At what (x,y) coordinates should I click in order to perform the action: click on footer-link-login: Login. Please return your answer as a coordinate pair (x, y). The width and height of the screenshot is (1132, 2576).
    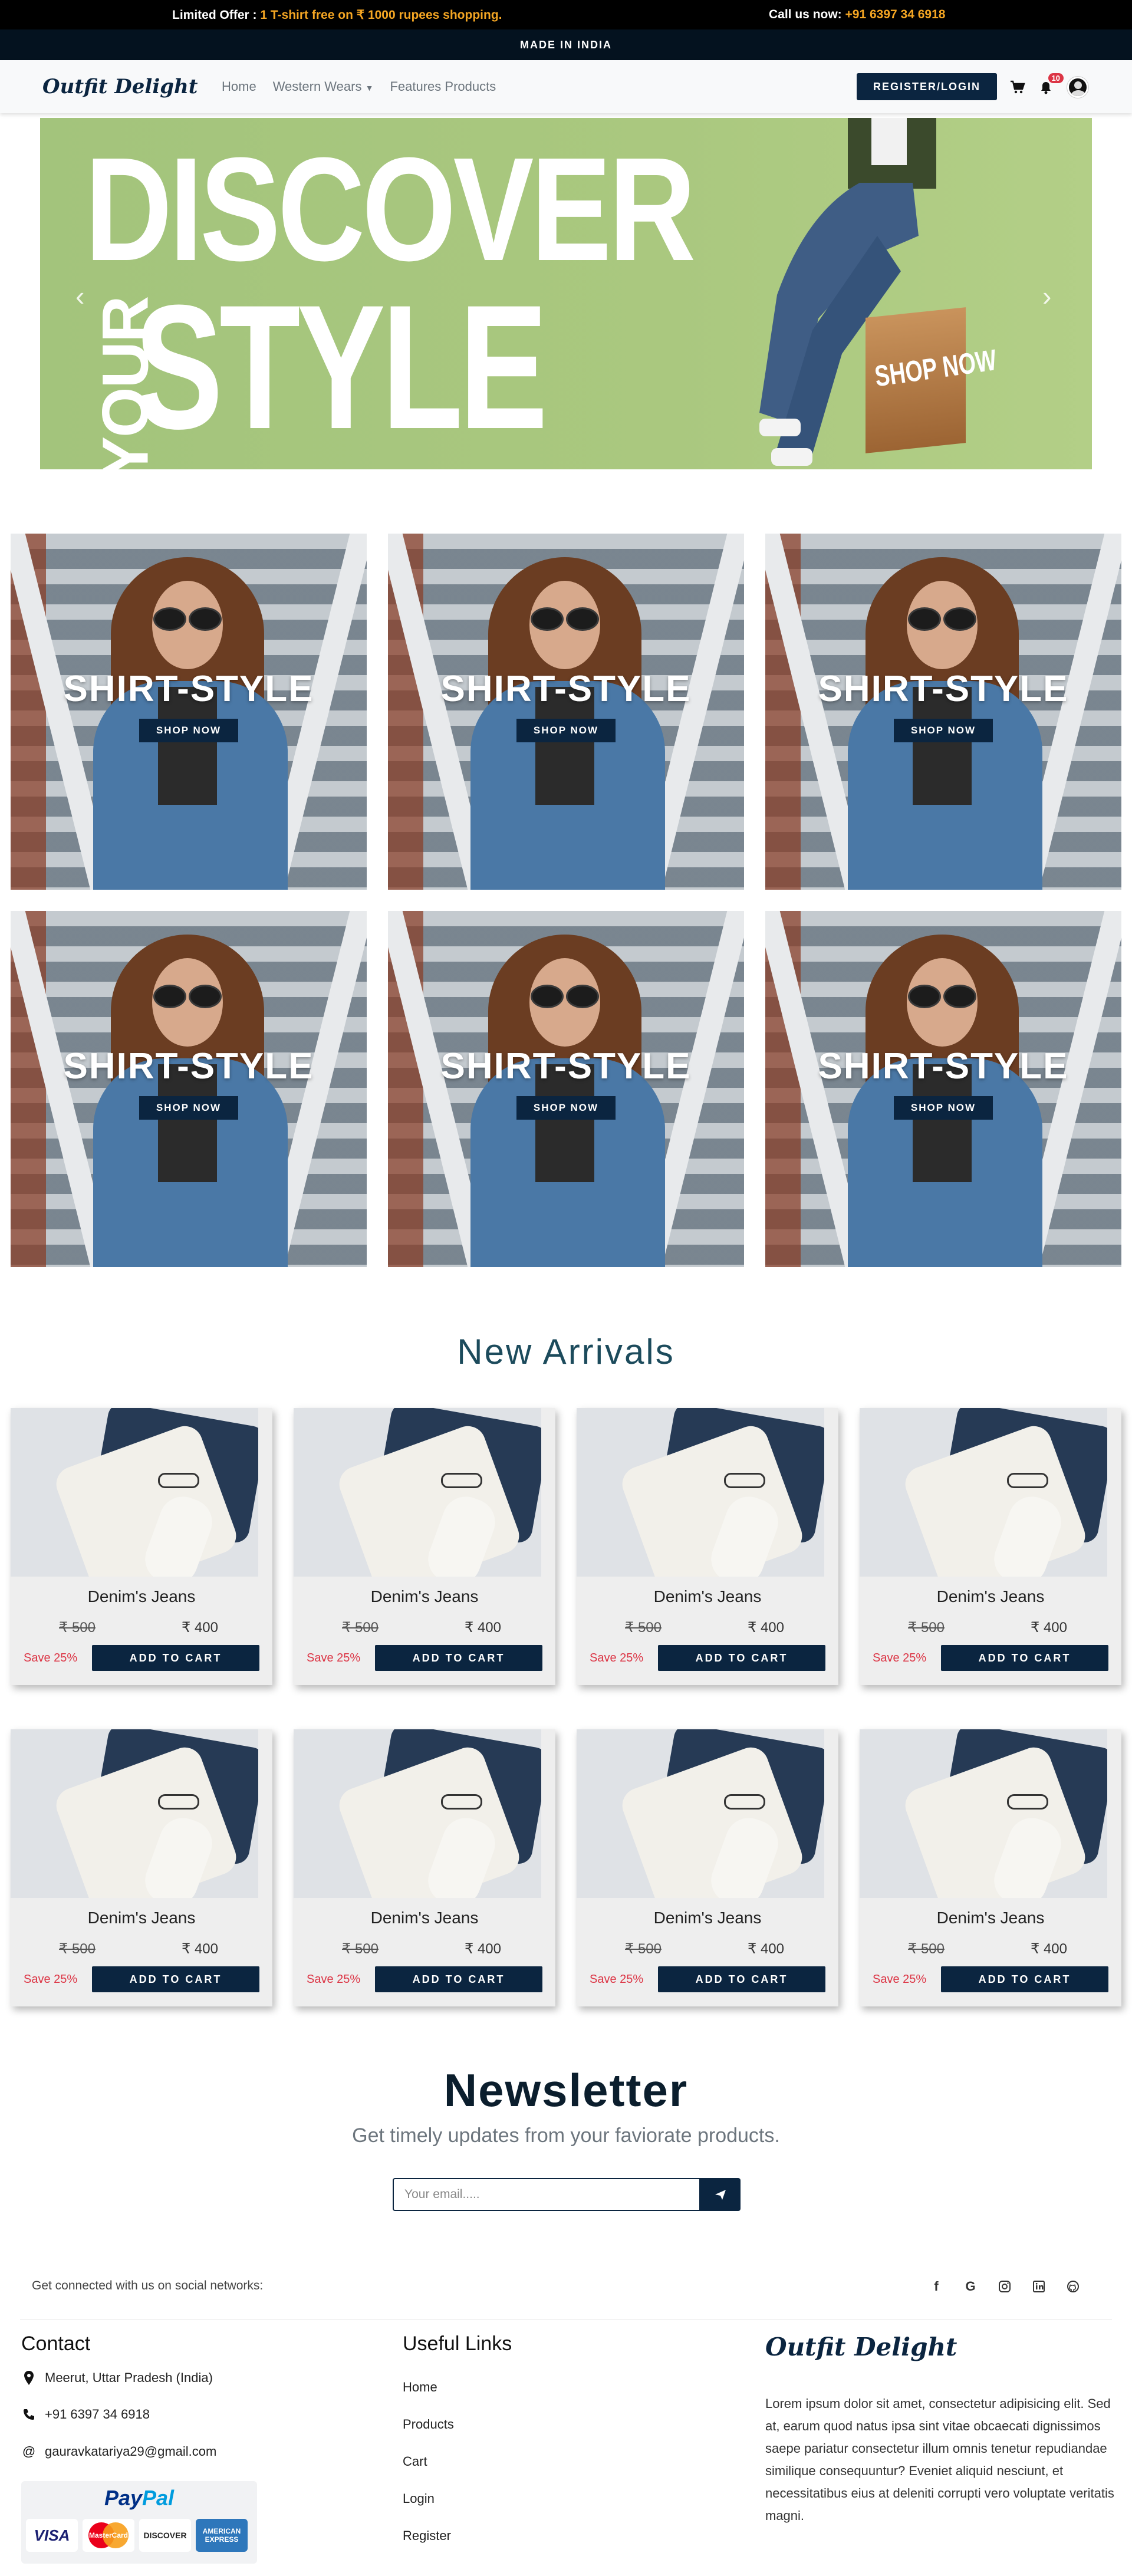
    Looking at the image, I should click on (419, 2499).